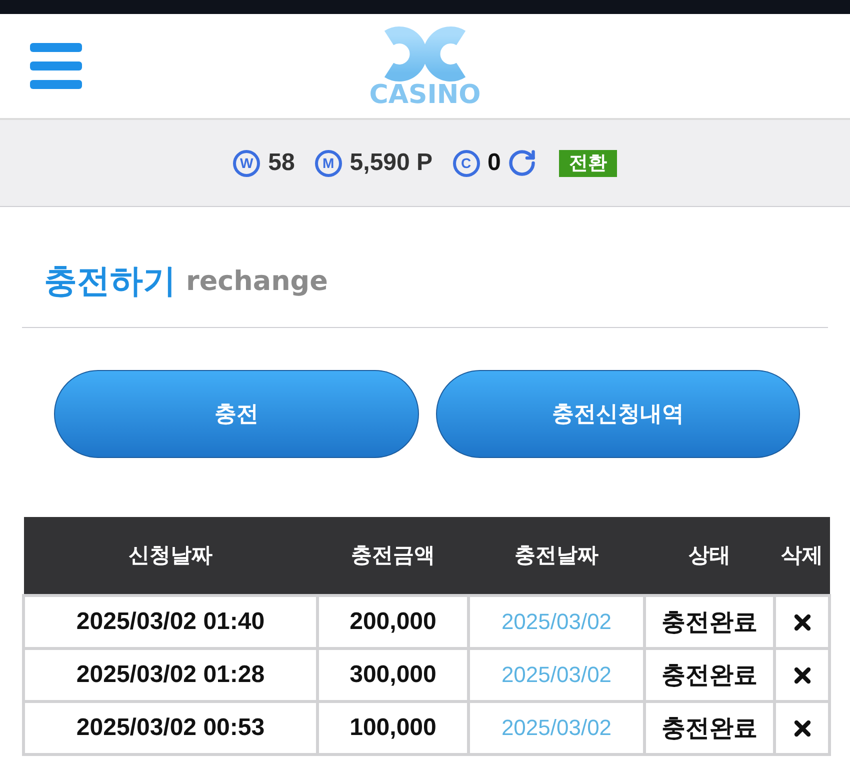 This screenshot has height=758, width=850. What do you see at coordinates (391, 163) in the screenshot?
I see `balance-value: 5,590 P` at bounding box center [391, 163].